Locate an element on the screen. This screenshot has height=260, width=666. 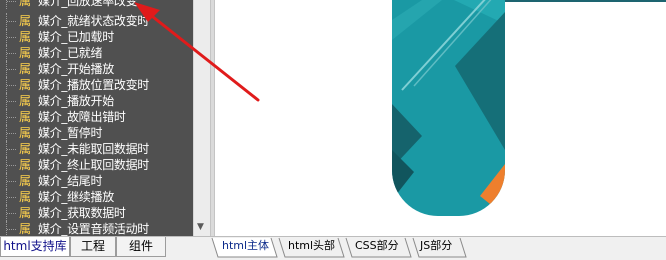
tree-item-label: 媒介_就绪状态改变时 is located at coordinates (94, 21).